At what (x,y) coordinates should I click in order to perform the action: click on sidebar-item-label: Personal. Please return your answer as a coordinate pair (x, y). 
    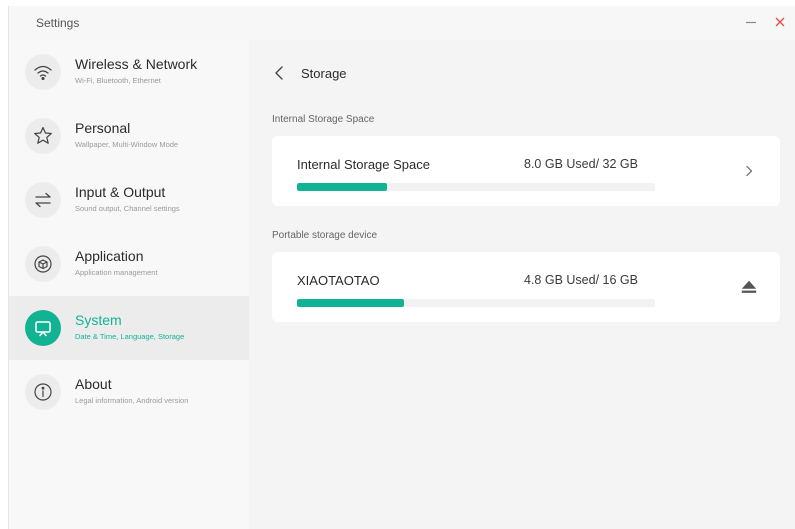
    Looking at the image, I should click on (103, 128).